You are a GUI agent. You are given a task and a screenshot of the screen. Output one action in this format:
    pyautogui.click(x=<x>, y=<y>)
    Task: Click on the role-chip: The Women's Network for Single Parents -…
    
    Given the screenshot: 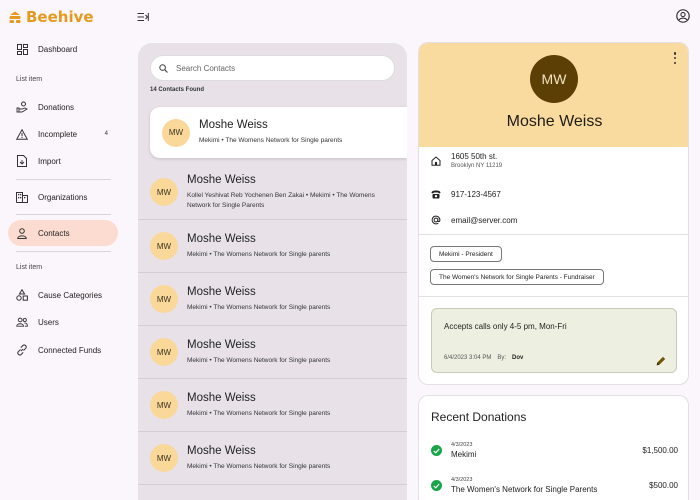 What is the action you would take?
    pyautogui.click(x=517, y=277)
    